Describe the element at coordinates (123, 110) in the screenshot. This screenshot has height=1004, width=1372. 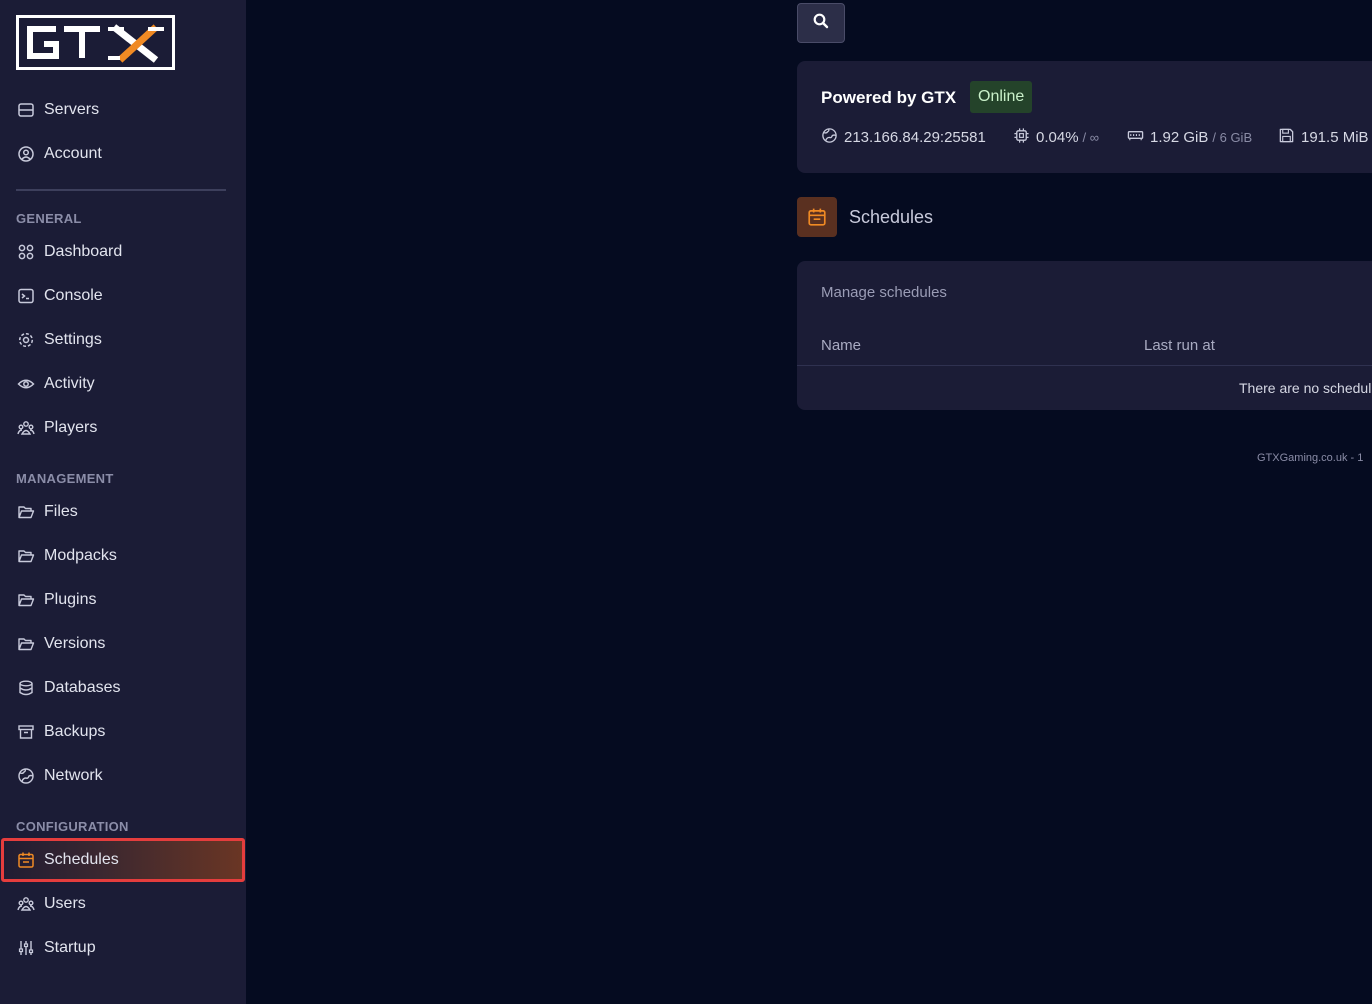
I see `sidebar-item-servers: Servers` at that location.